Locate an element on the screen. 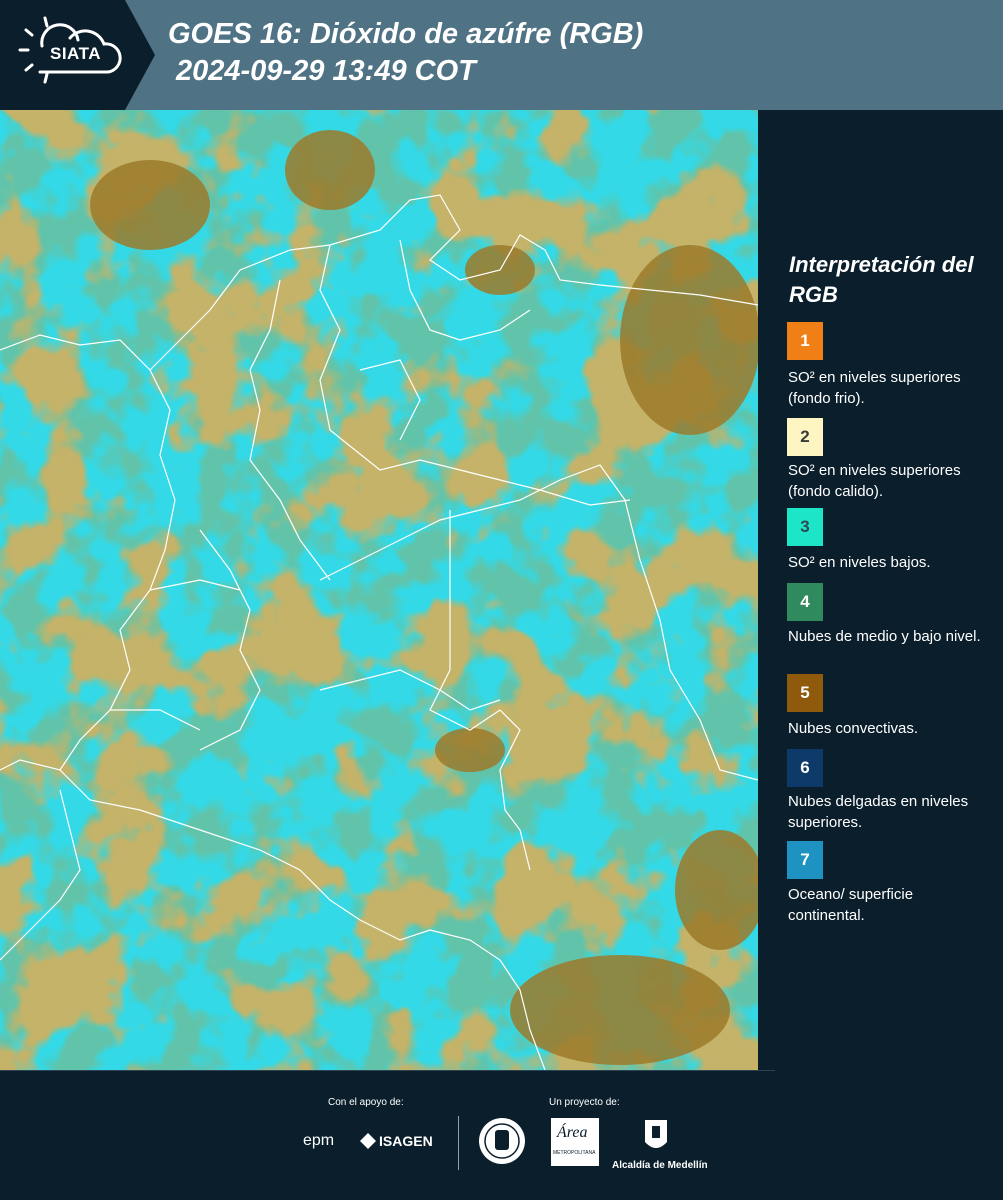  legend-number: 7 is located at coordinates (805, 859).